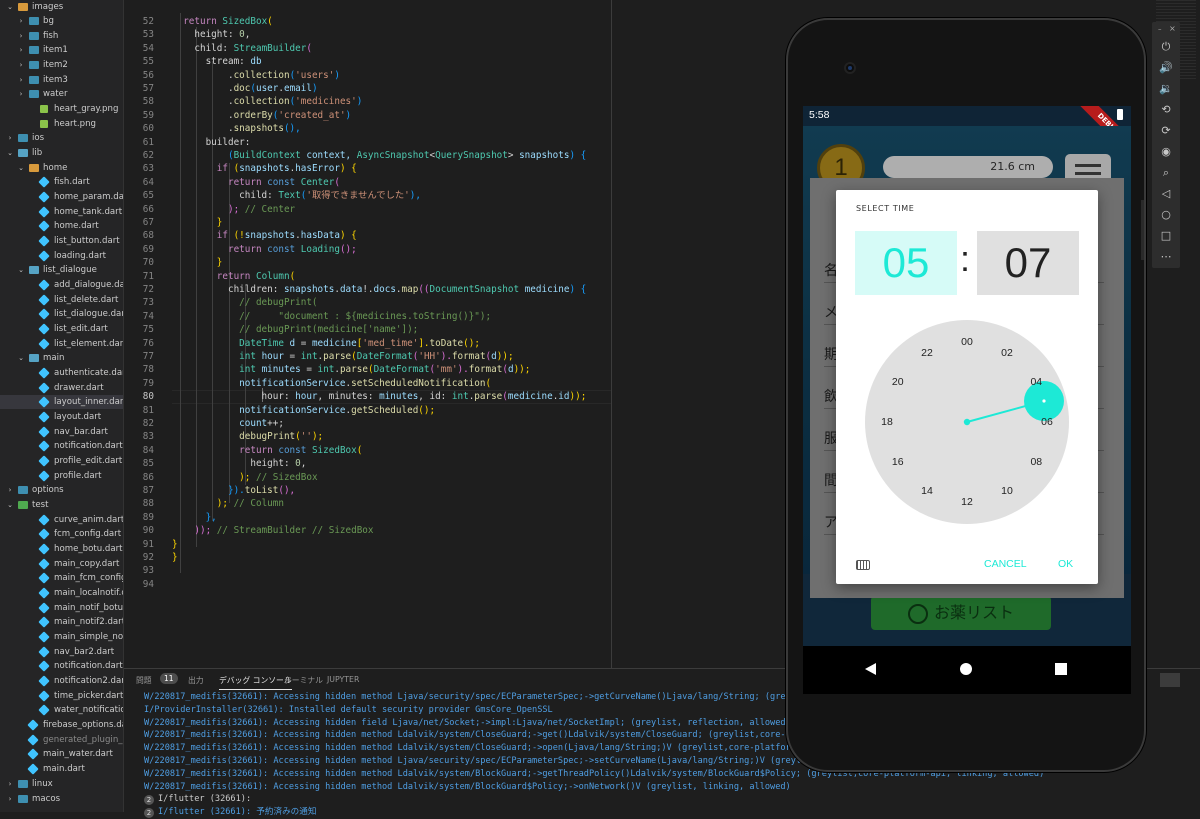 This screenshot has width=1200, height=819. I want to click on code-line: child: Text('取得できませんでした'),, so click(296, 195).